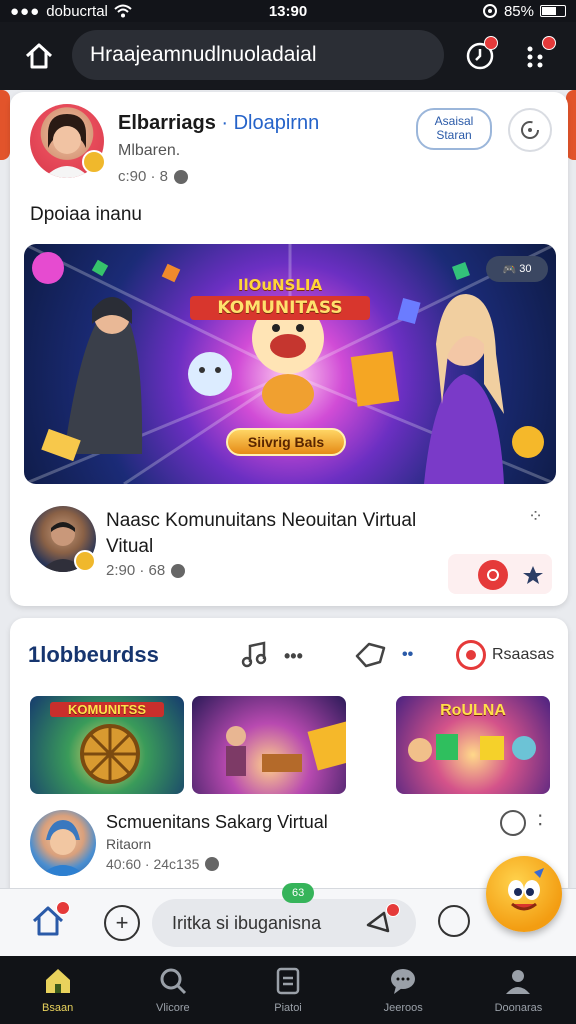  What do you see at coordinates (518, 981) in the screenshot?
I see `profile-icon` at bounding box center [518, 981].